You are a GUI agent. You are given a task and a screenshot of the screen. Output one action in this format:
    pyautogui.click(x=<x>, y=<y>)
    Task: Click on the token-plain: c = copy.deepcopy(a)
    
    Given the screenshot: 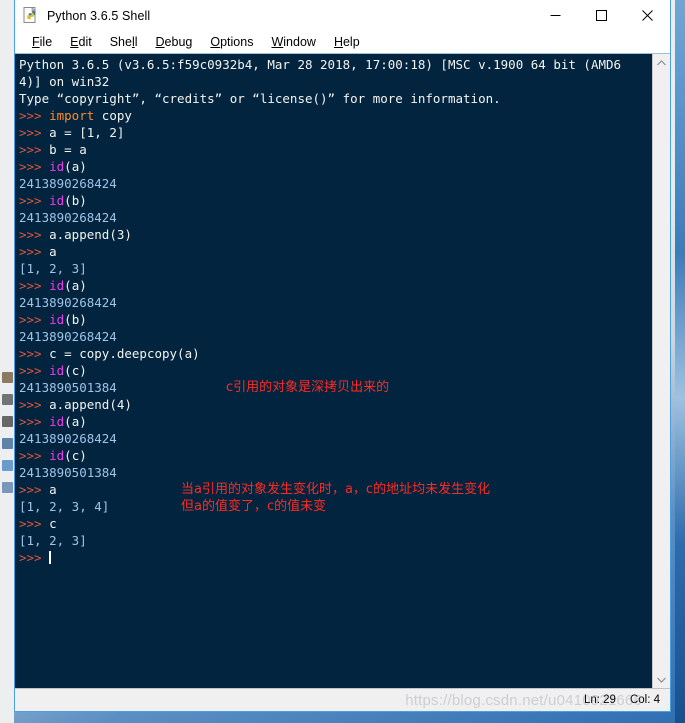 What is the action you would take?
    pyautogui.click(x=124, y=353)
    